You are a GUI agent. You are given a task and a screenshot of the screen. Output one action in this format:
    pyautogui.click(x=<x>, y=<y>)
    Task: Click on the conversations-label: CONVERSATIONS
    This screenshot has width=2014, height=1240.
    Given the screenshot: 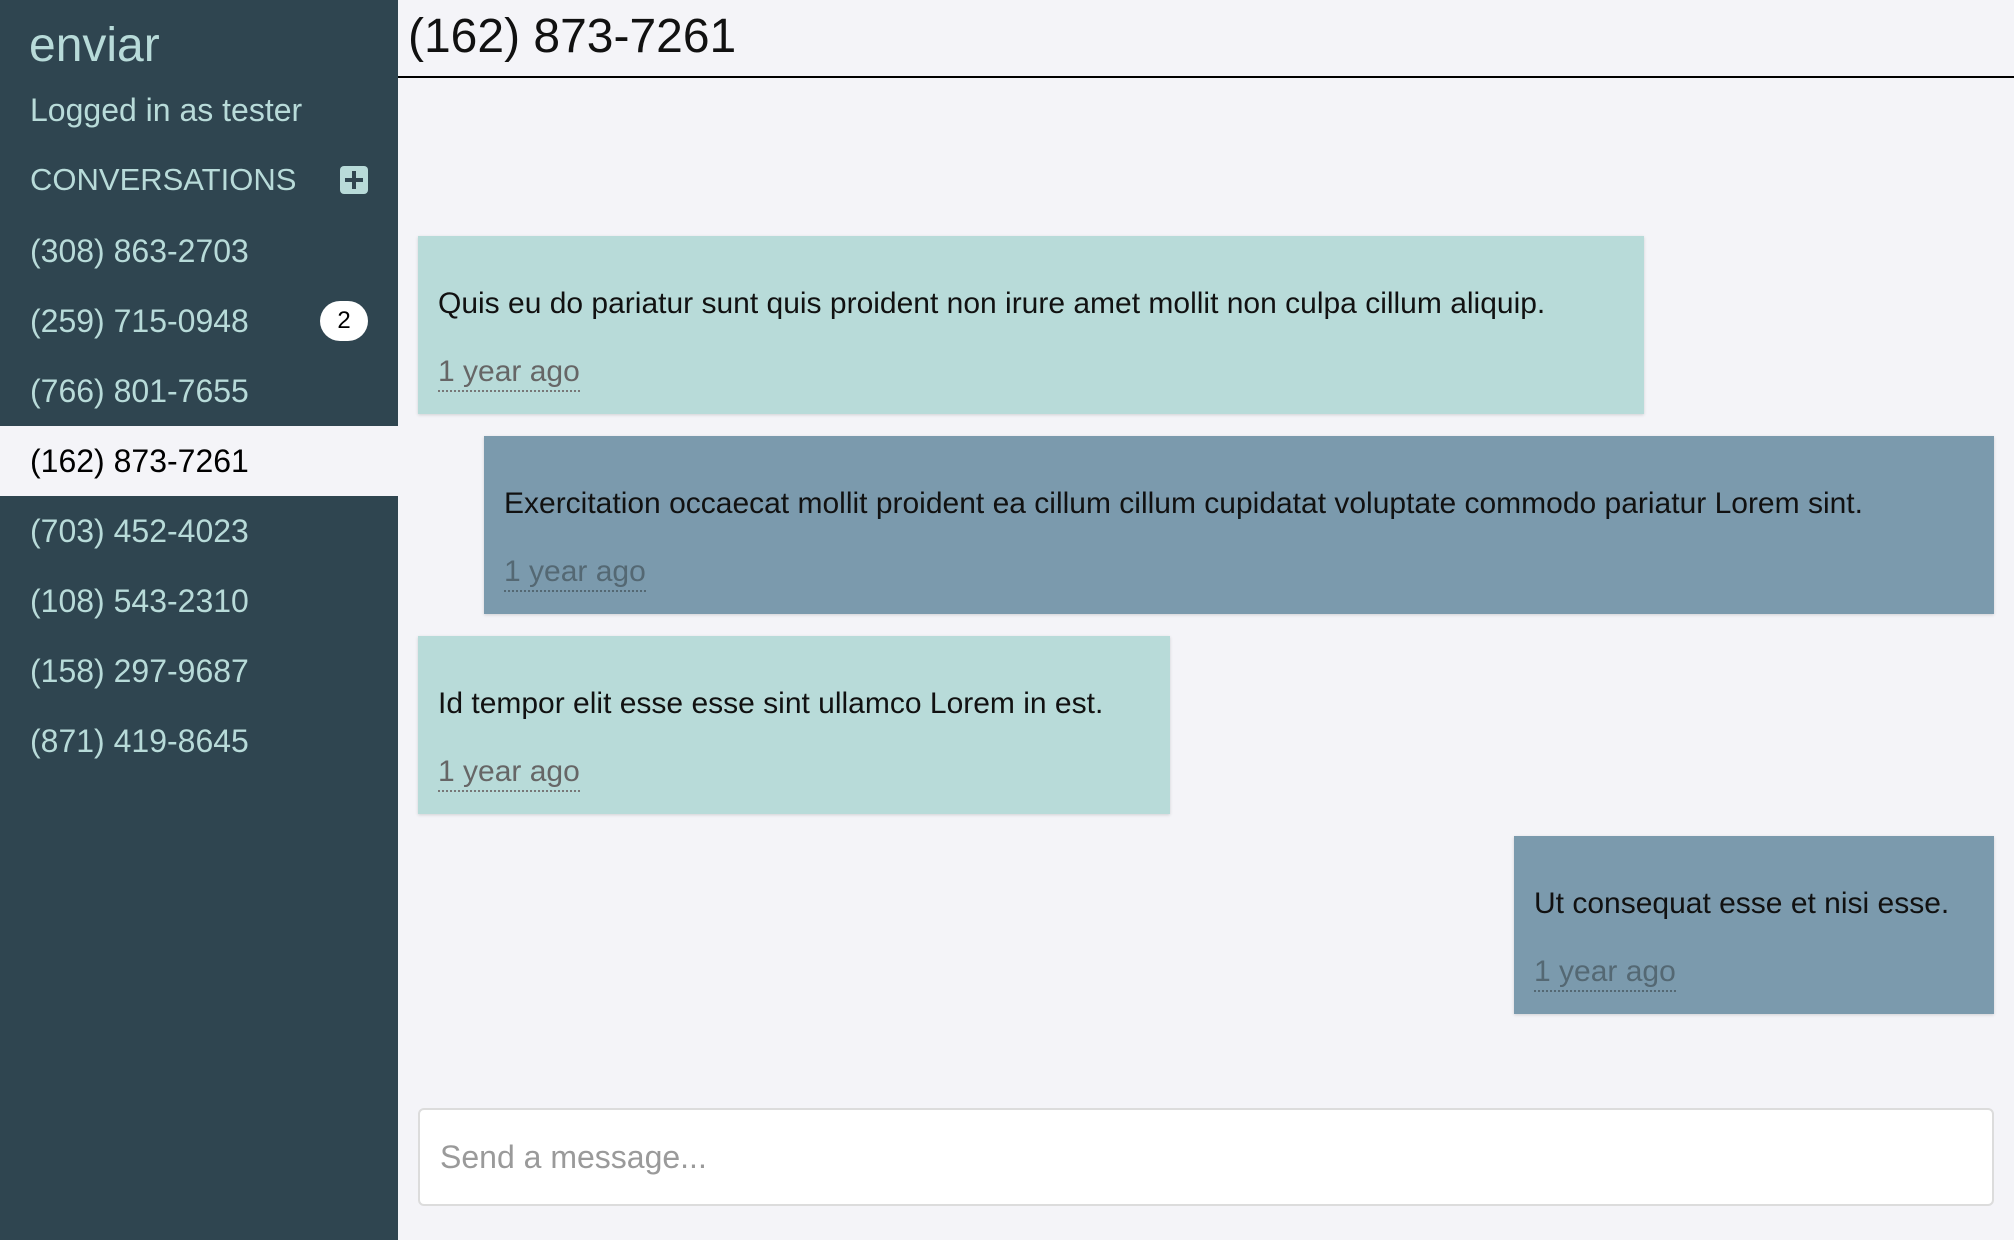 What is the action you would take?
    pyautogui.click(x=163, y=179)
    